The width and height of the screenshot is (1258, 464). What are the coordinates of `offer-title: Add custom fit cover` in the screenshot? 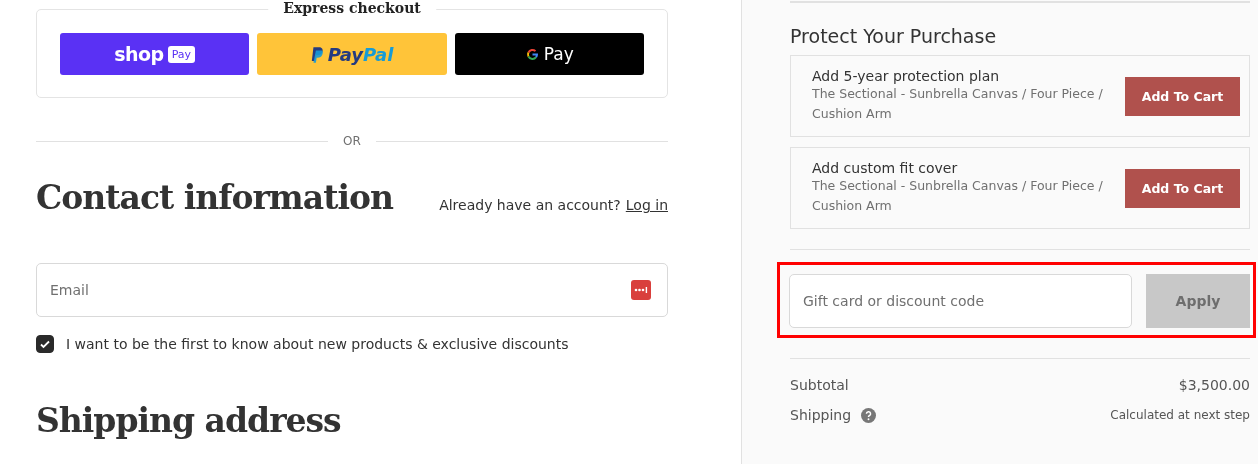 It's located at (885, 168).